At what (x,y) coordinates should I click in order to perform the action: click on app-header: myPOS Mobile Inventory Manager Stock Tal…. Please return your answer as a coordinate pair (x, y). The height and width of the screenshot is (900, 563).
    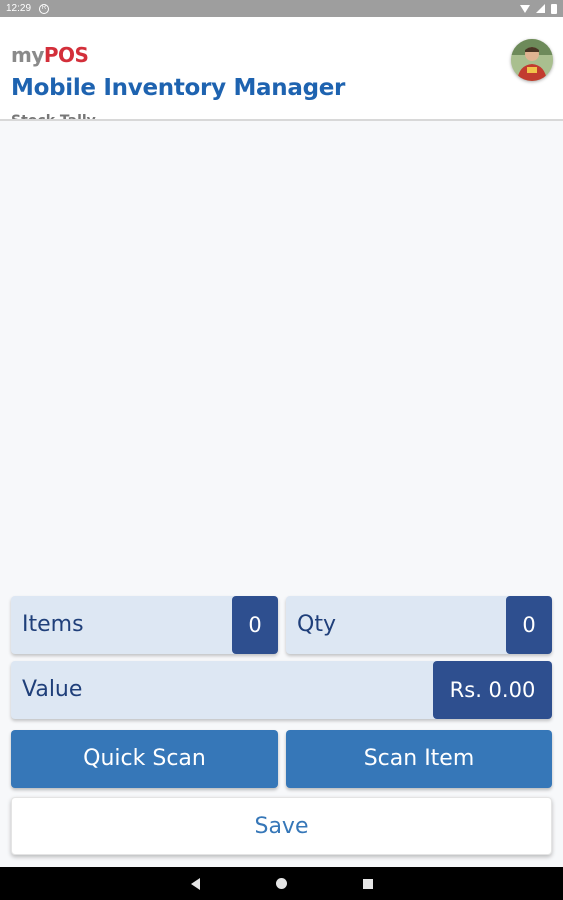
    Looking at the image, I should click on (281, 69).